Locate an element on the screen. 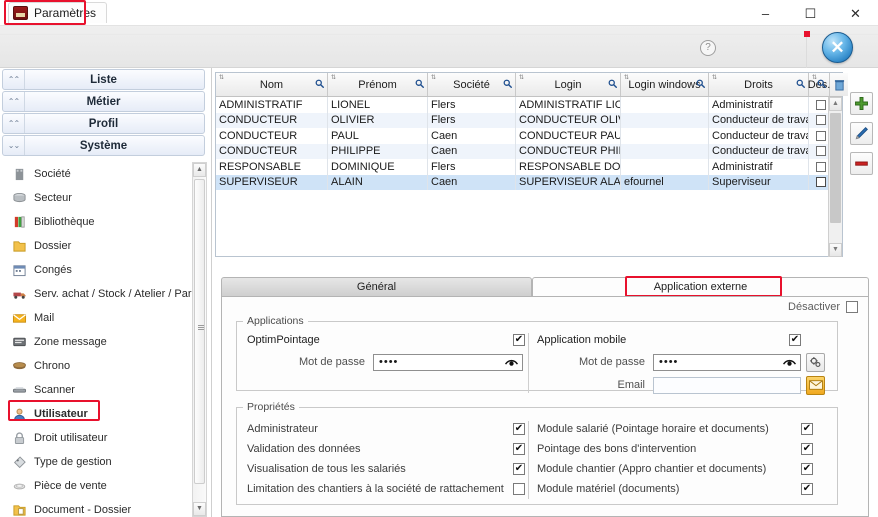  edit-button is located at coordinates (861, 133).